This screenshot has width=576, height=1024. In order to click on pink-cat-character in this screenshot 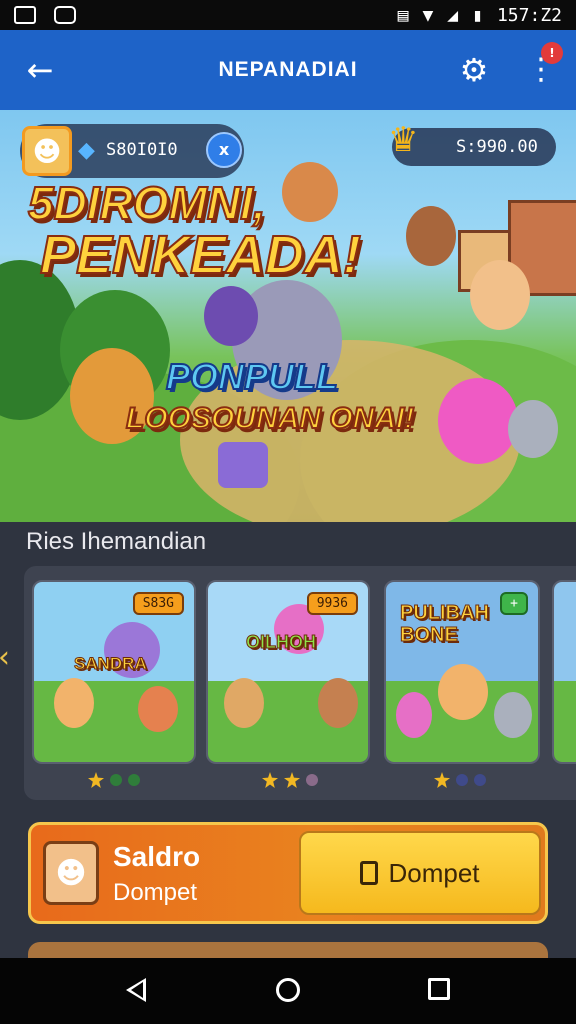, I will do `click(478, 421)`.